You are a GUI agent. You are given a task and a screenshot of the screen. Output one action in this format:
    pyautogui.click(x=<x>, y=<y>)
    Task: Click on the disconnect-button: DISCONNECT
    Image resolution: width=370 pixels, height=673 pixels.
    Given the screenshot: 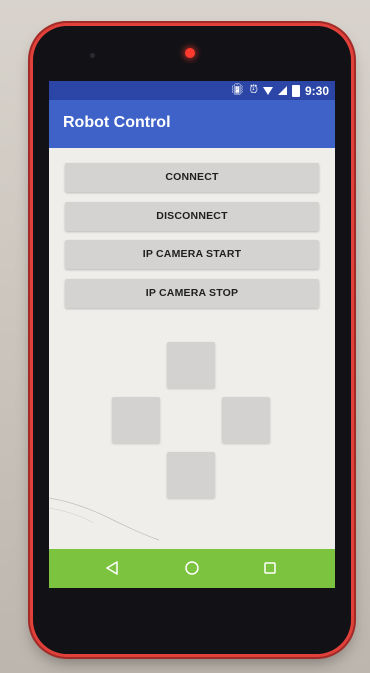 What is the action you would take?
    pyautogui.click(x=192, y=216)
    